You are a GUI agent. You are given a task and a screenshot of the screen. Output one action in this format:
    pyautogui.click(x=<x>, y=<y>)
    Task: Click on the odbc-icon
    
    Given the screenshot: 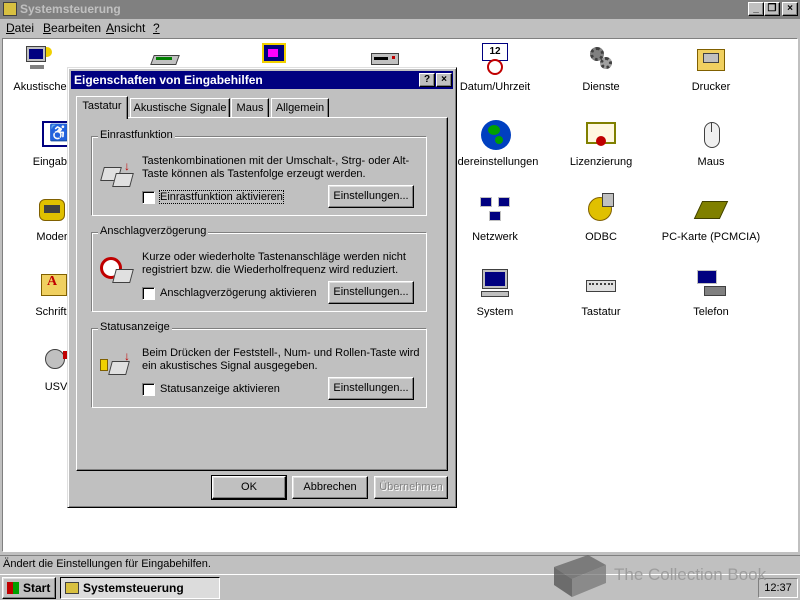 What is the action you would take?
    pyautogui.click(x=601, y=210)
    